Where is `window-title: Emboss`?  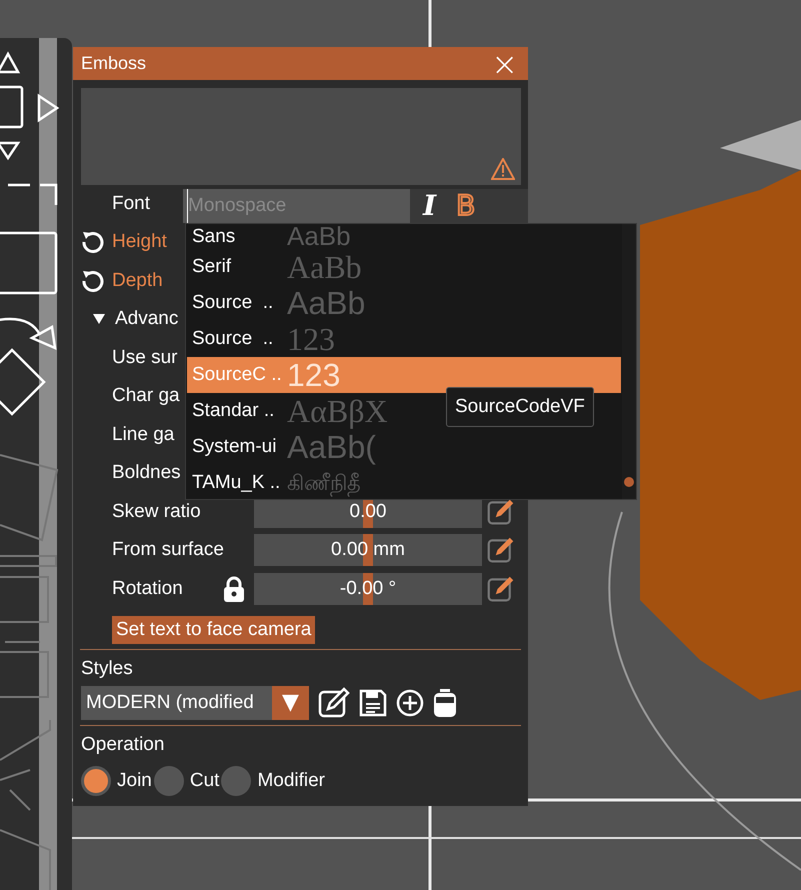
window-title: Emboss is located at coordinates (113, 63).